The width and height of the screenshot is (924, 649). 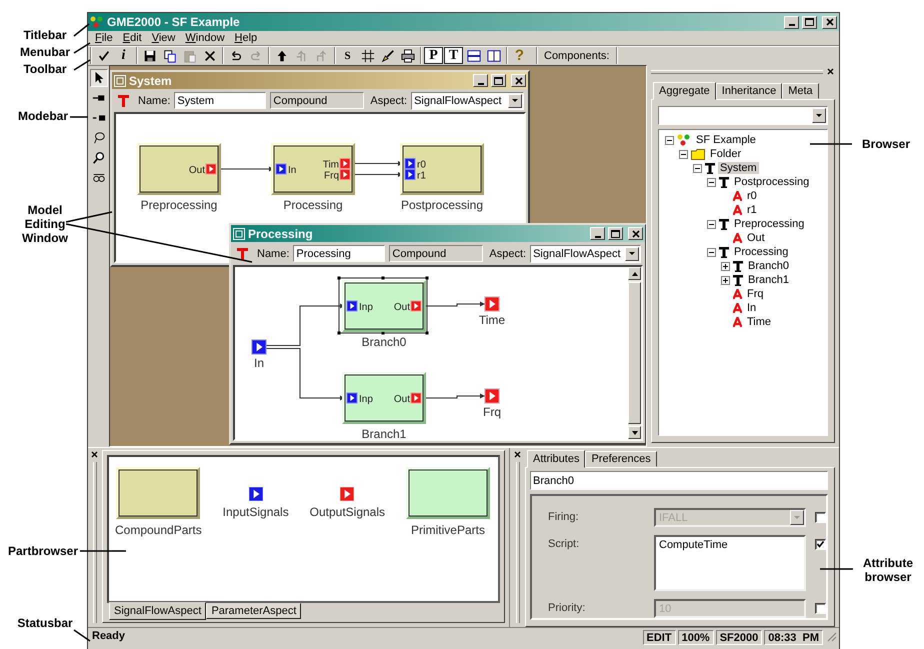 What do you see at coordinates (317, 100) in the screenshot?
I see `kind-field: Compound` at bounding box center [317, 100].